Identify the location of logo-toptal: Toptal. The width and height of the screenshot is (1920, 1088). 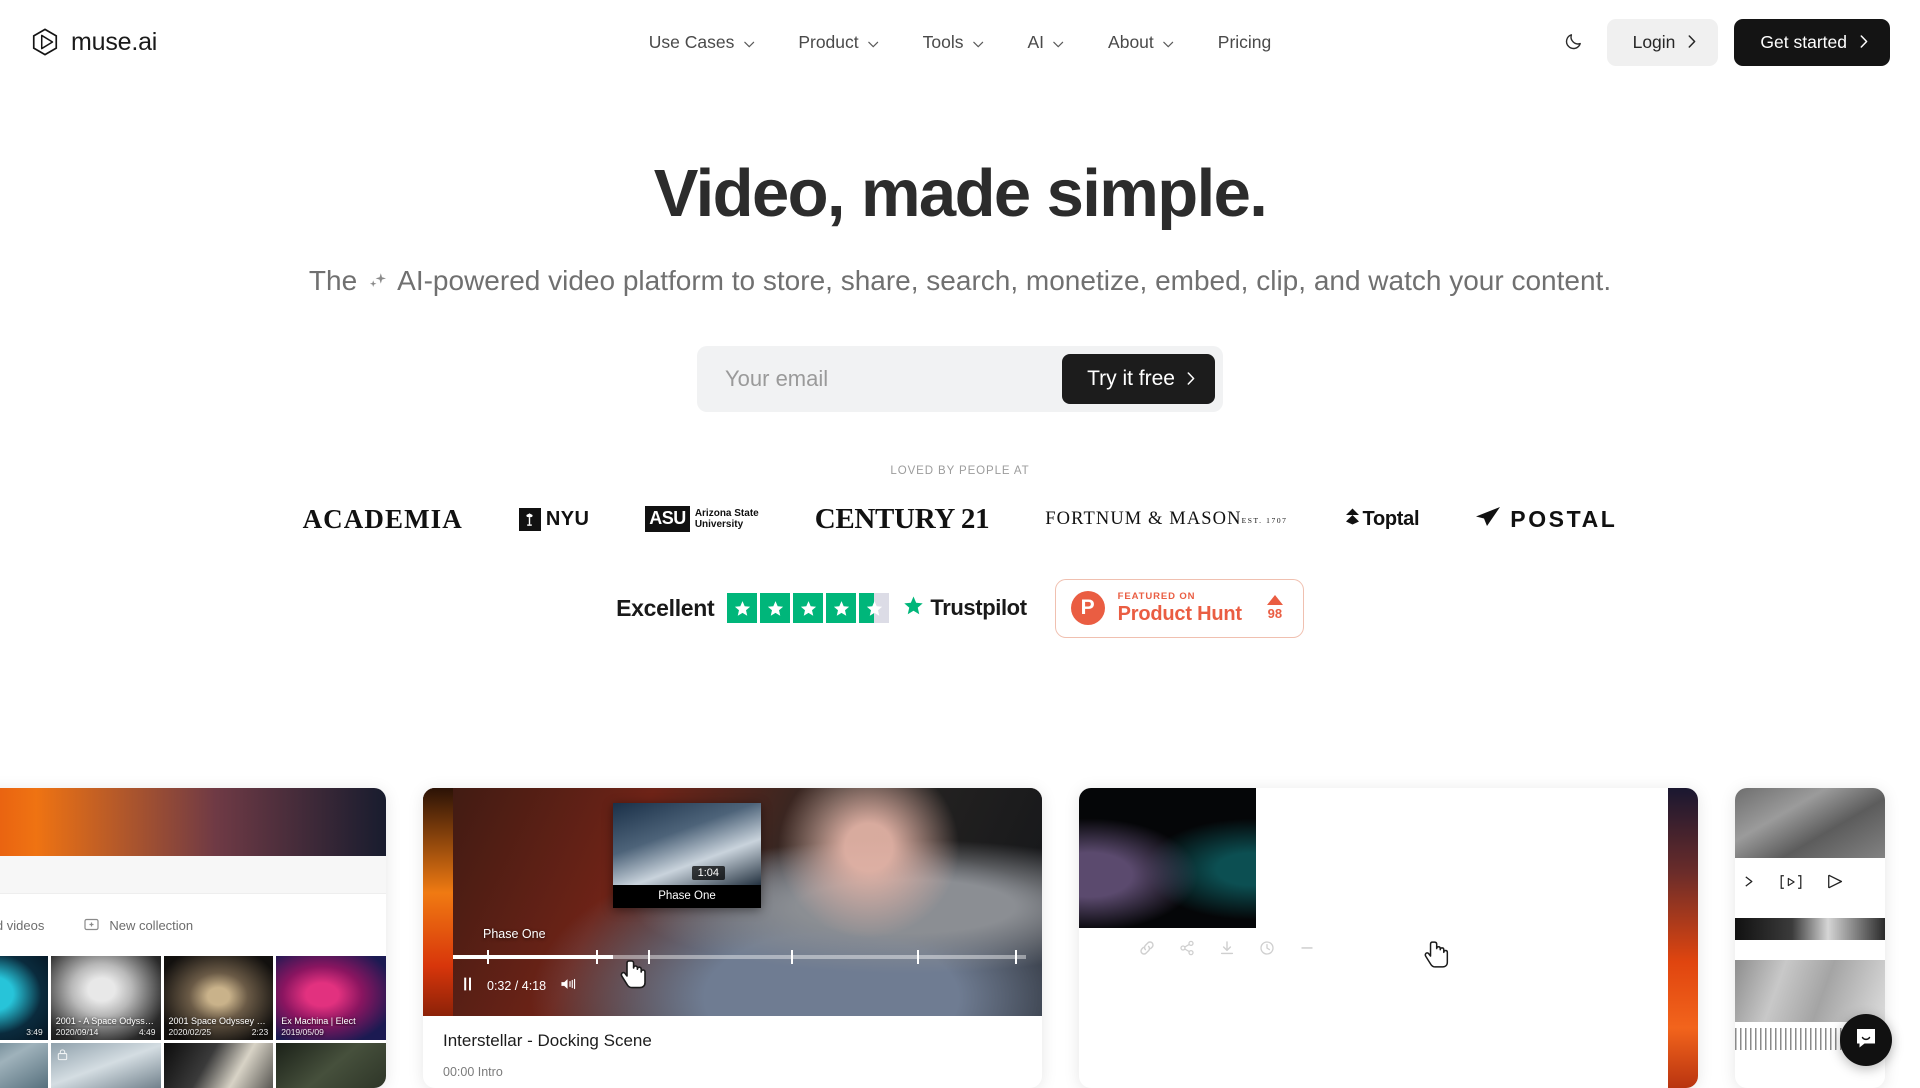
(1382, 519).